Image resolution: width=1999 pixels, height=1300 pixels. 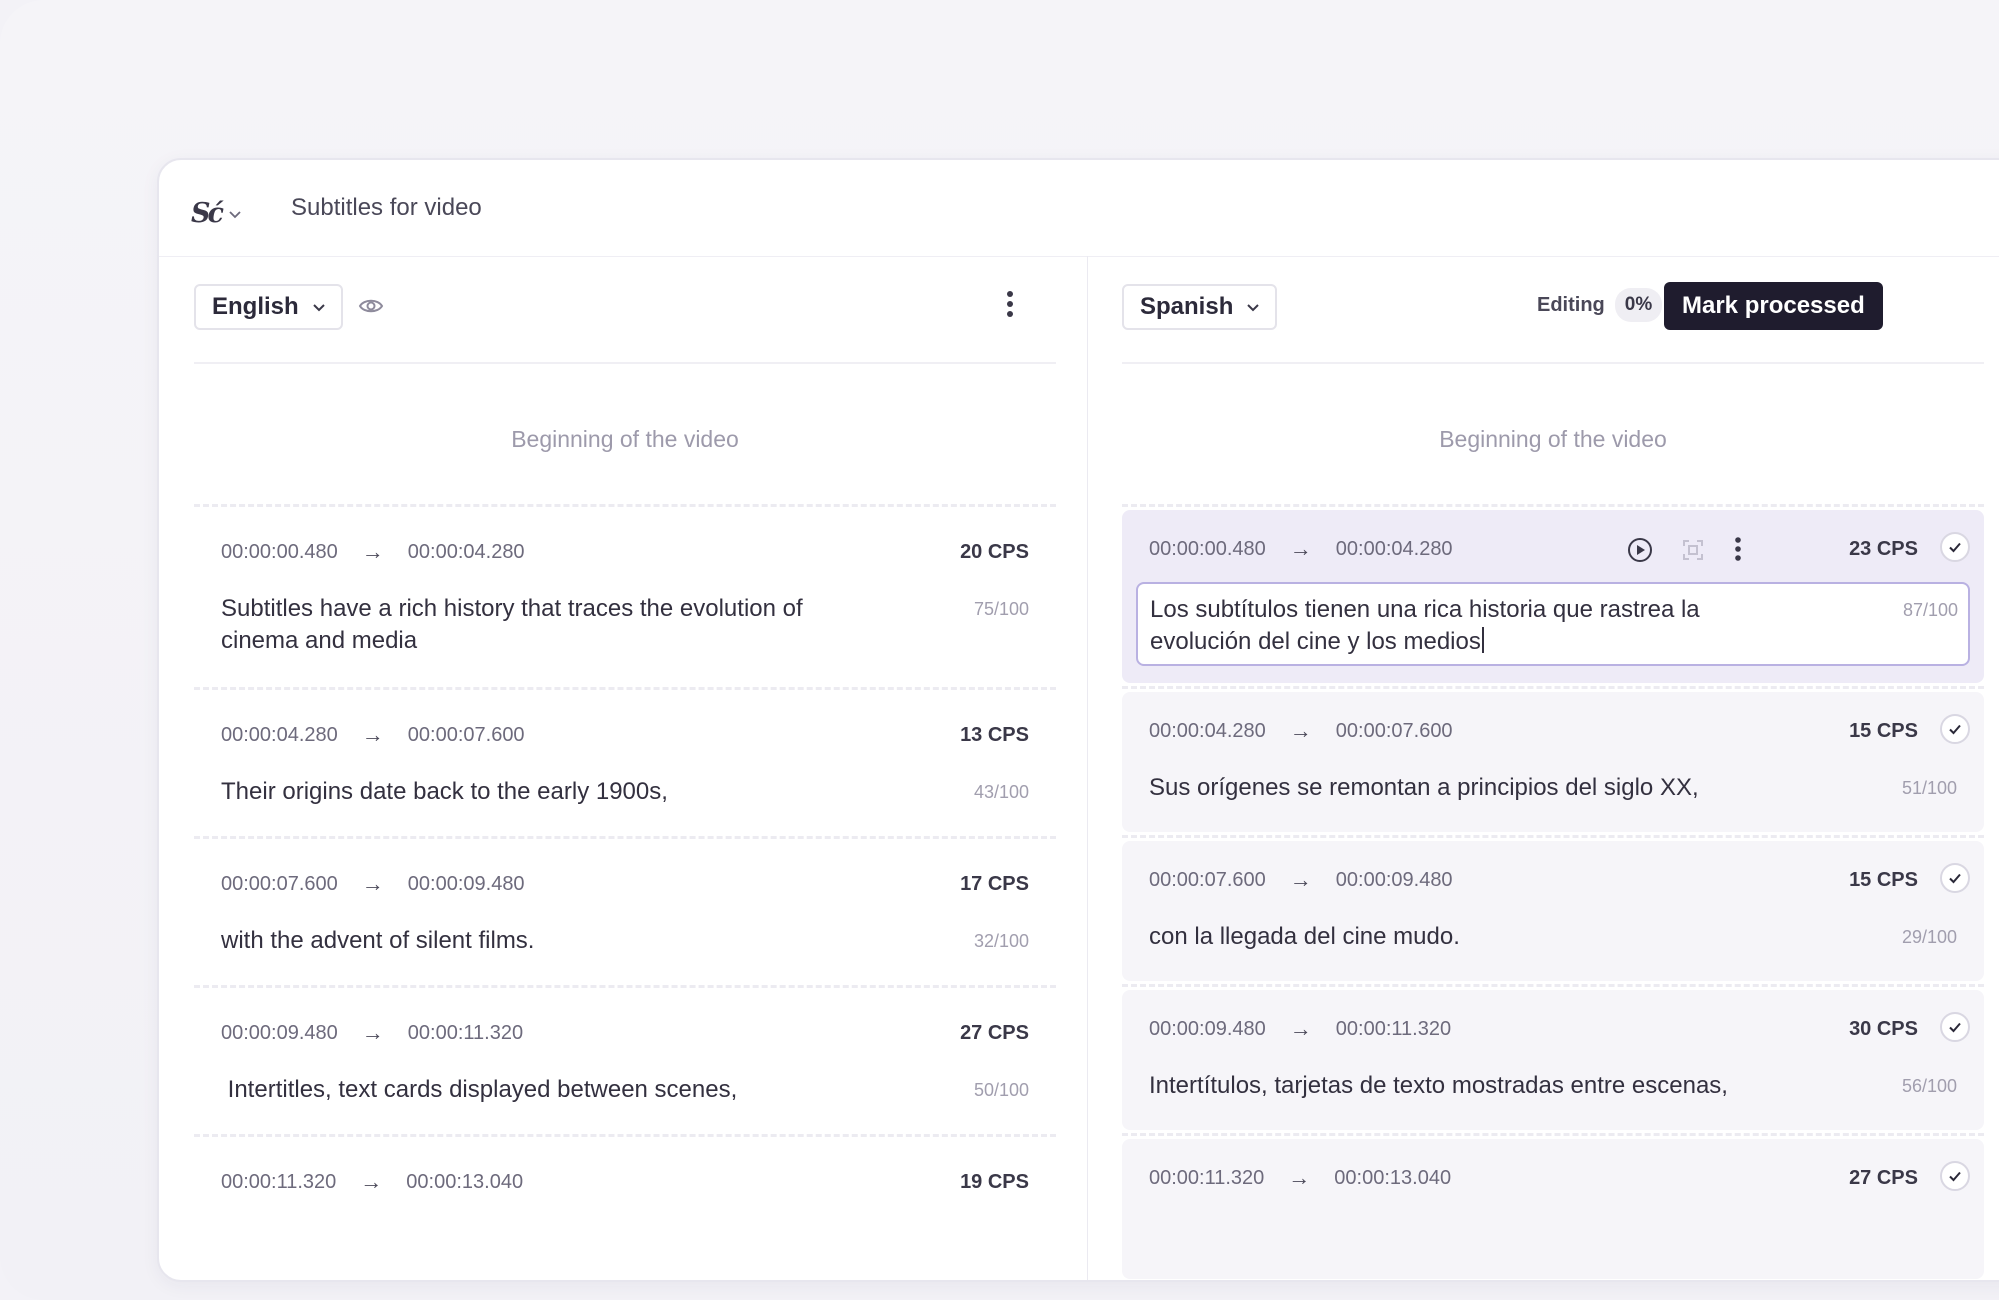 I want to click on subtitle-text: con la llegada del cine mudo., so click(x=1304, y=936).